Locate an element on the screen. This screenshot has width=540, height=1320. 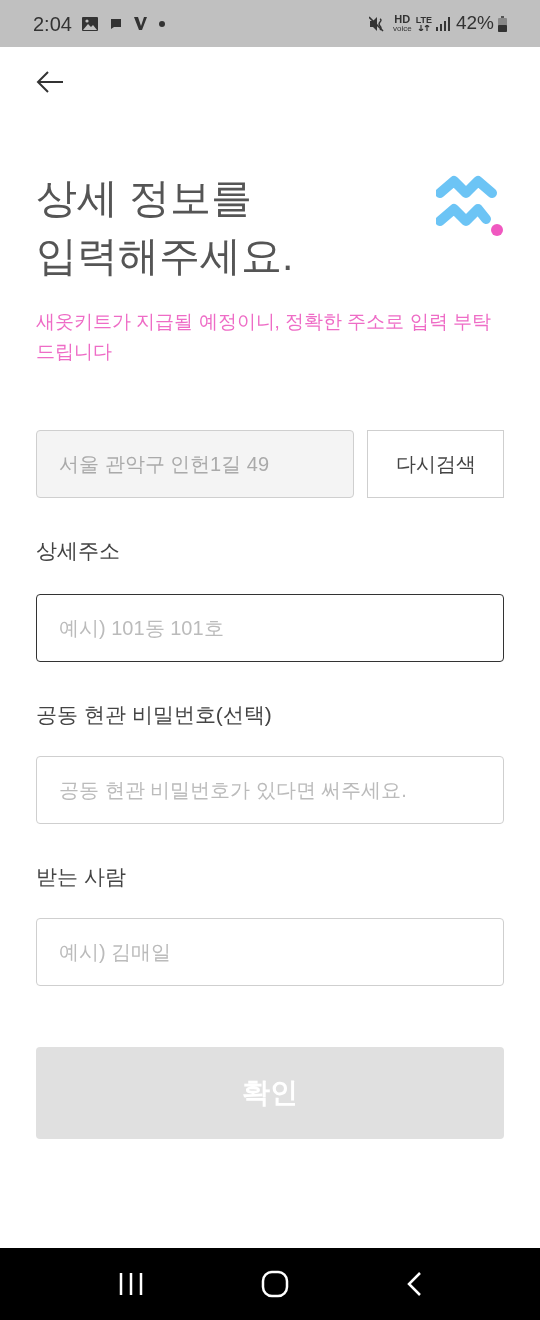
input-field: 예시) 101동 101호 is located at coordinates (270, 628).